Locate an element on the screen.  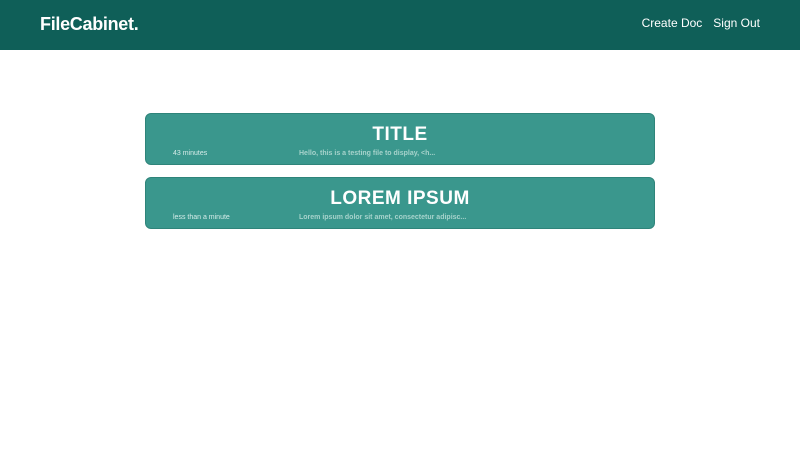
document-timestamp: 43 minutes is located at coordinates (190, 153).